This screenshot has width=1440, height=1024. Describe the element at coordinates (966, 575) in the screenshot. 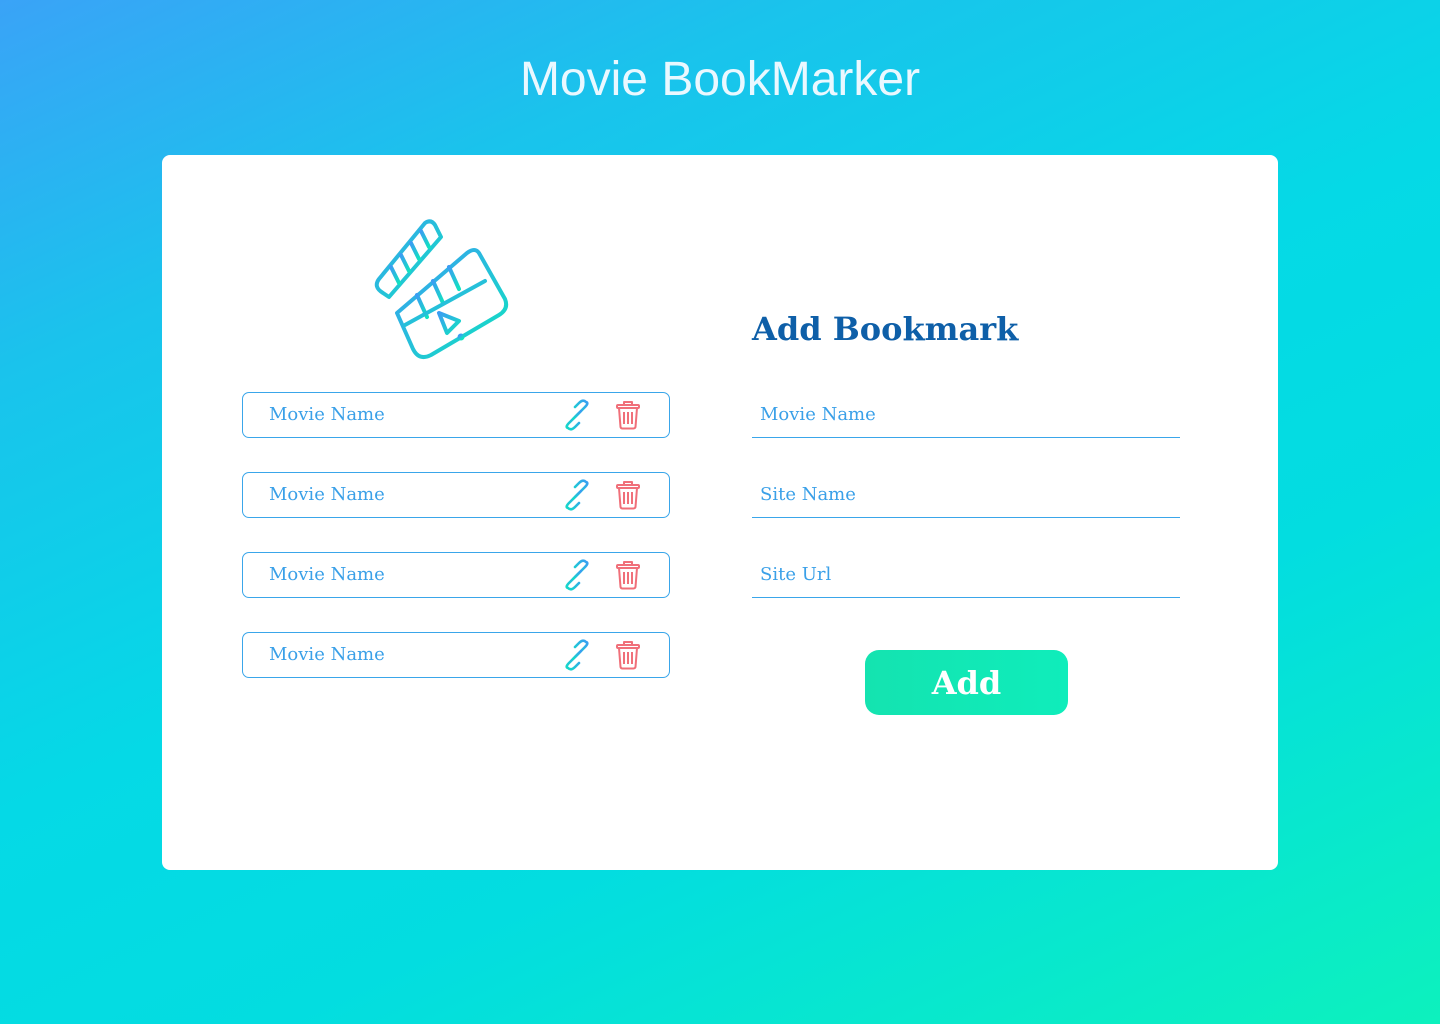

I see `site-url-input` at that location.